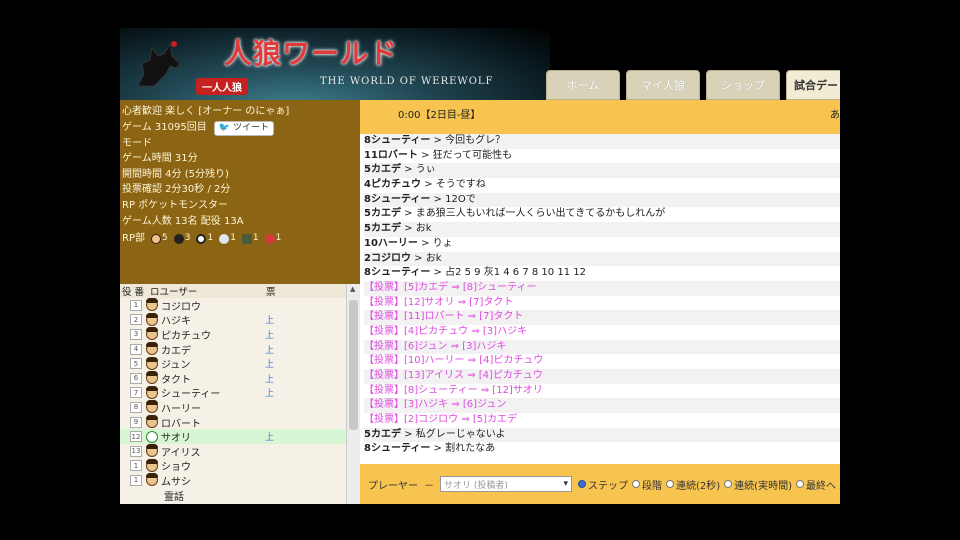 The image size is (960, 540). I want to click on player-row: 1 ムサシ, so click(240, 480).